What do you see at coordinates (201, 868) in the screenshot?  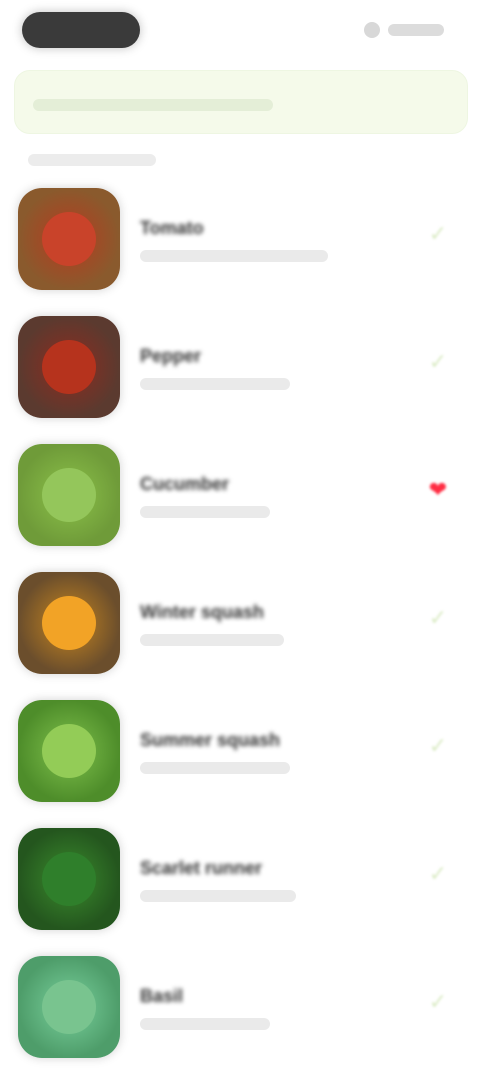 I see `plant-title: Scarlet runner` at bounding box center [201, 868].